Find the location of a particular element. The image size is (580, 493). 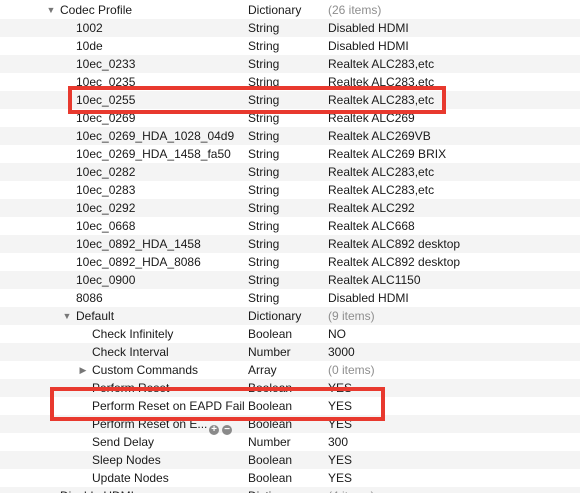

plist-row: Update Nodes Boolean YES is located at coordinates (290, 478).